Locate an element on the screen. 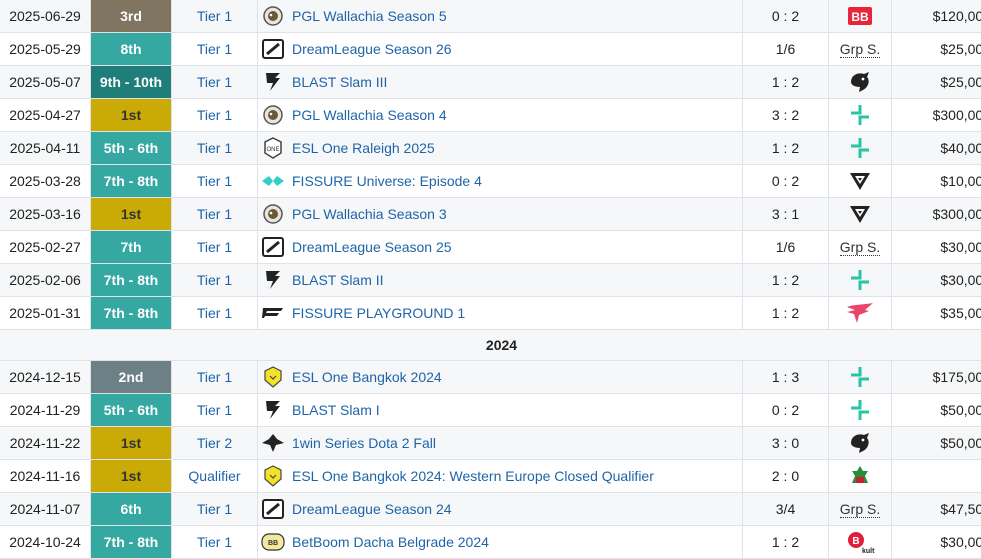 Image resolution: width=981 pixels, height=559 pixels. result-score: 2 : 0 is located at coordinates (786, 476).